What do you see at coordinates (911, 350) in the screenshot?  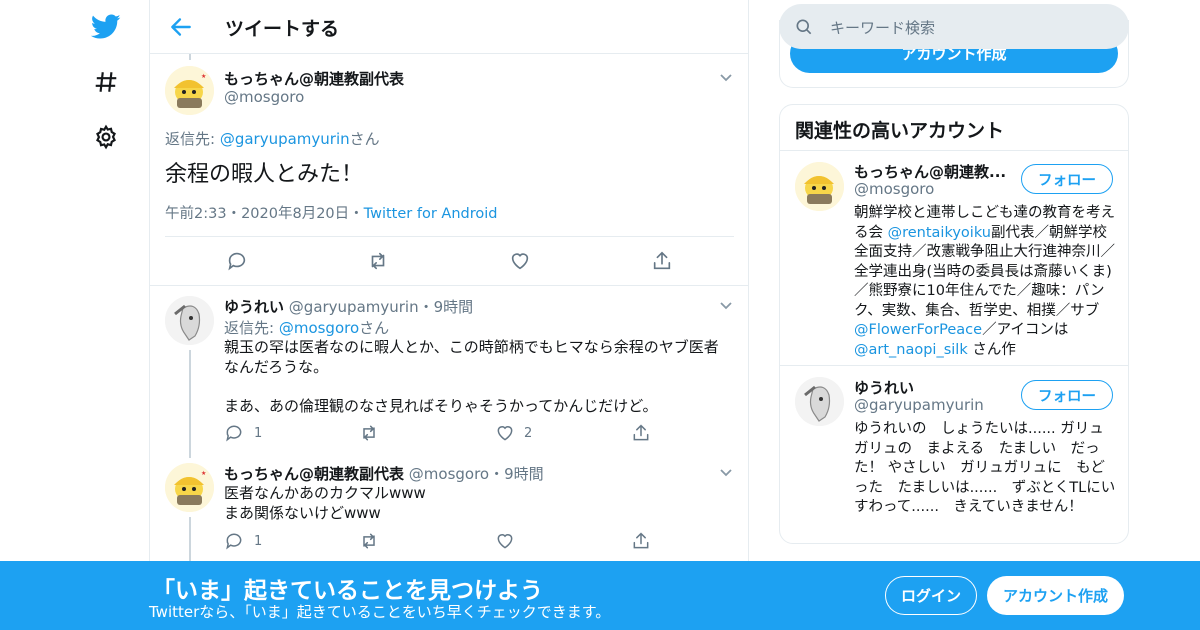 I see `bio-mention-link: @art_naopi_silk` at bounding box center [911, 350].